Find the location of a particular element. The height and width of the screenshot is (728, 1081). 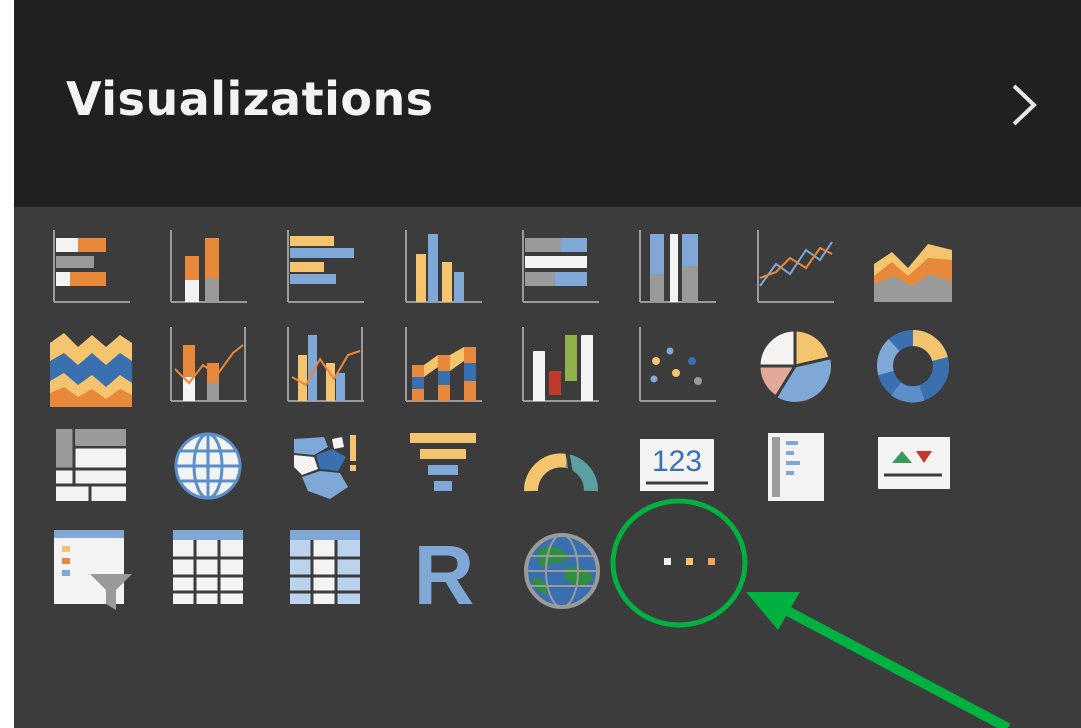

line-and-clustered-column-chart-icon is located at coordinates (325, 366).